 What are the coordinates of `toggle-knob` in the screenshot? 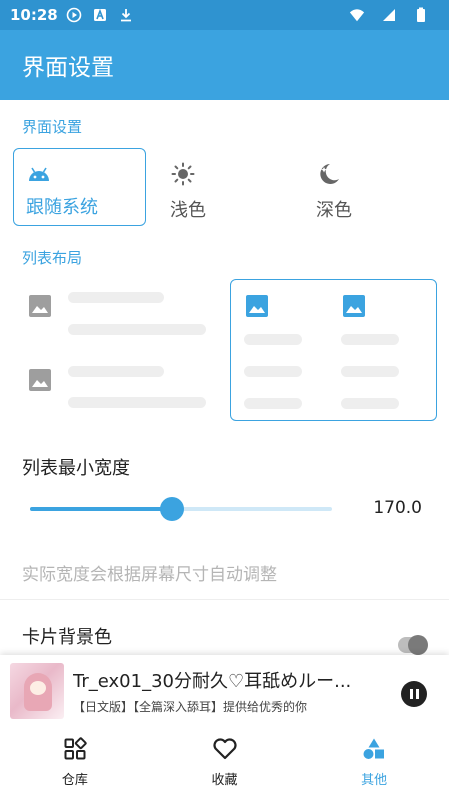 It's located at (418, 645).